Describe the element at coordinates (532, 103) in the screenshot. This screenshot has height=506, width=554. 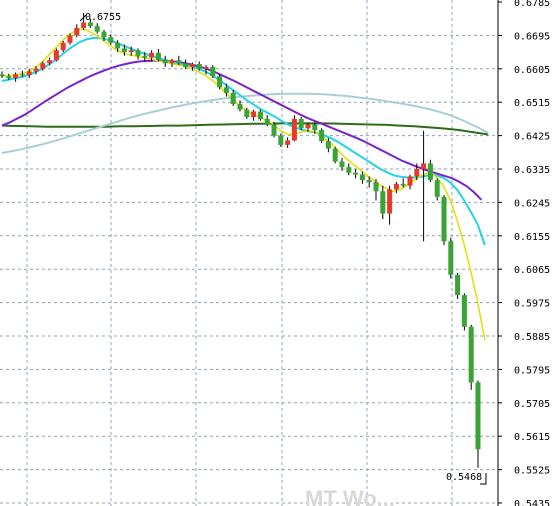
I see `y-tick-label: 0.6515` at that location.